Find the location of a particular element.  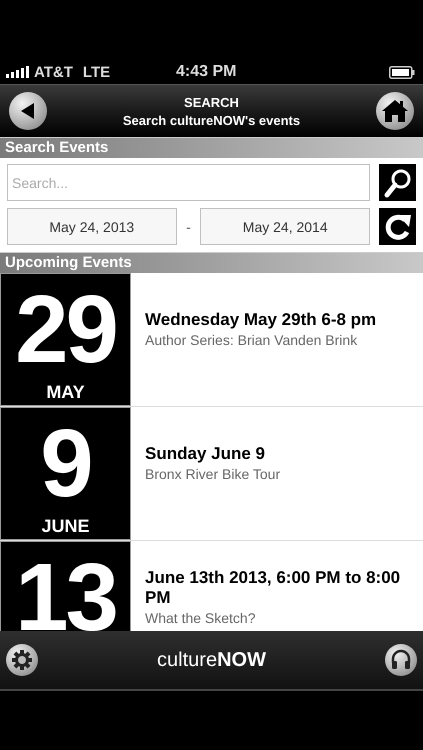

search-icon is located at coordinates (398, 183).